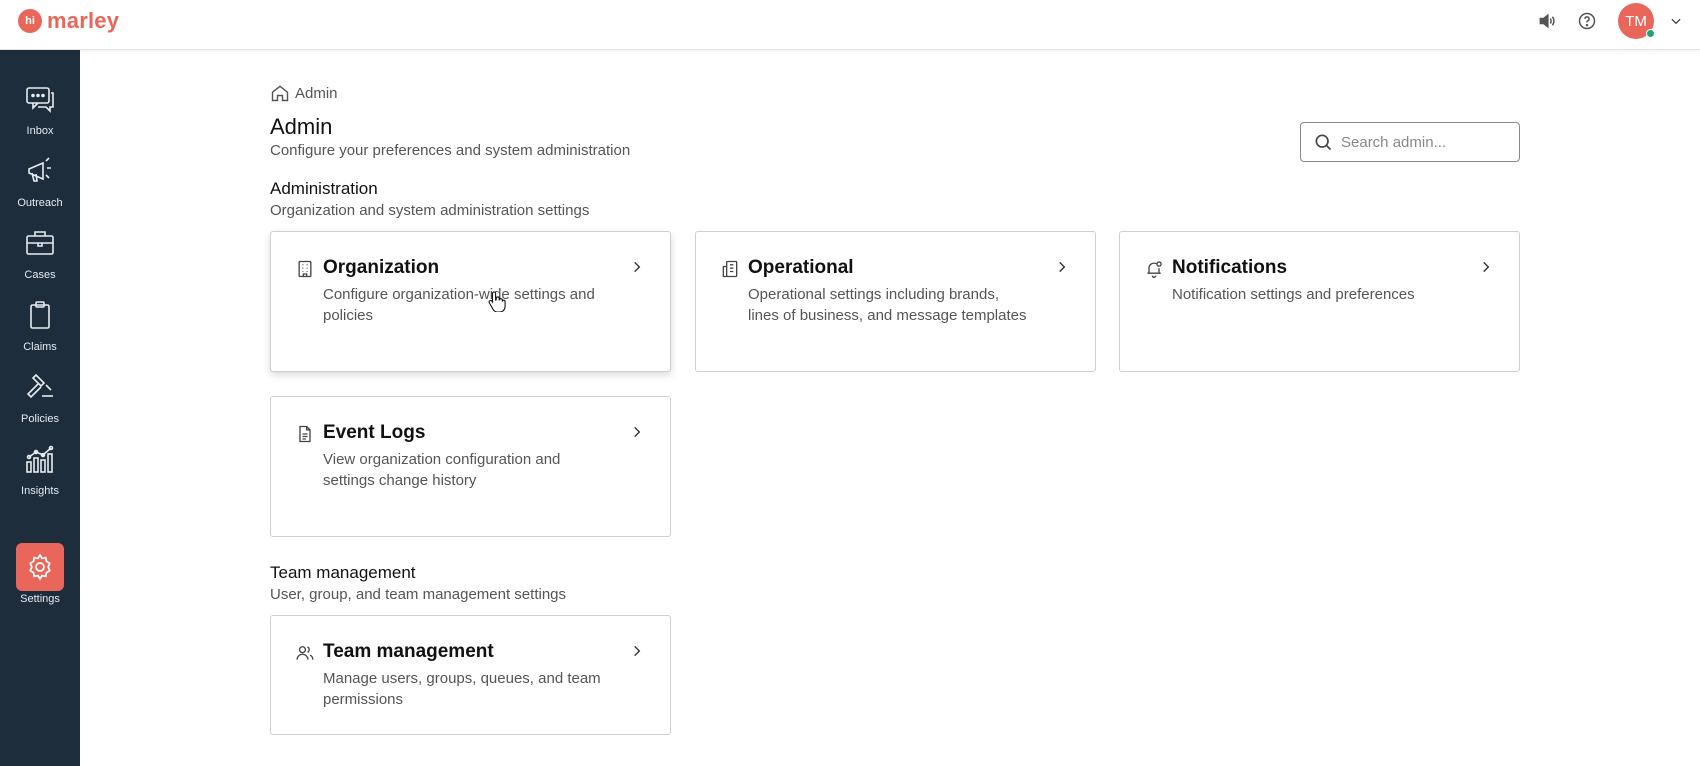 Image resolution: width=1700 pixels, height=766 pixels. I want to click on office-building-icon, so click(730, 269).